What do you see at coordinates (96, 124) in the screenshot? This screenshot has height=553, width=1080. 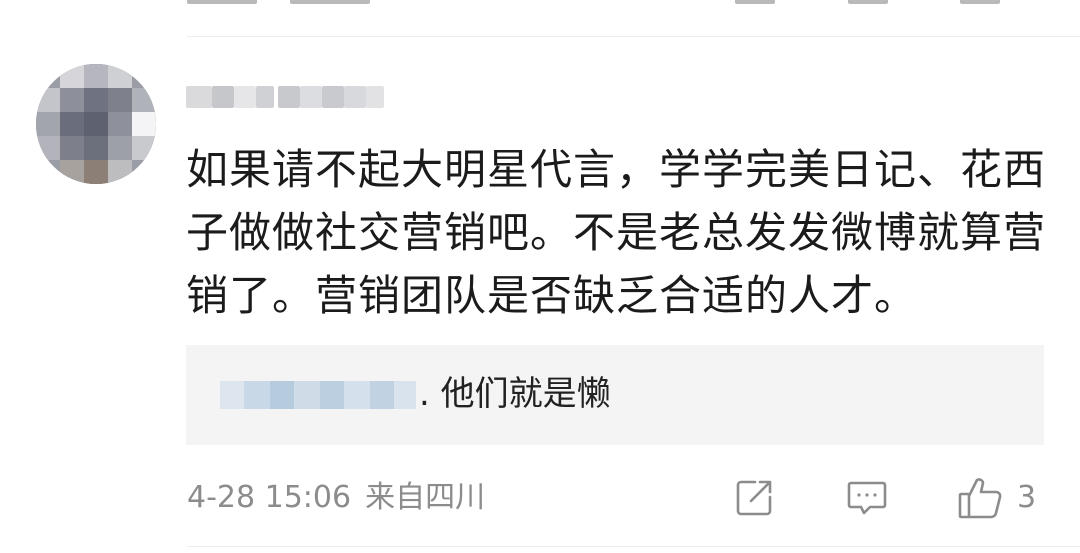 I see `avatar` at bounding box center [96, 124].